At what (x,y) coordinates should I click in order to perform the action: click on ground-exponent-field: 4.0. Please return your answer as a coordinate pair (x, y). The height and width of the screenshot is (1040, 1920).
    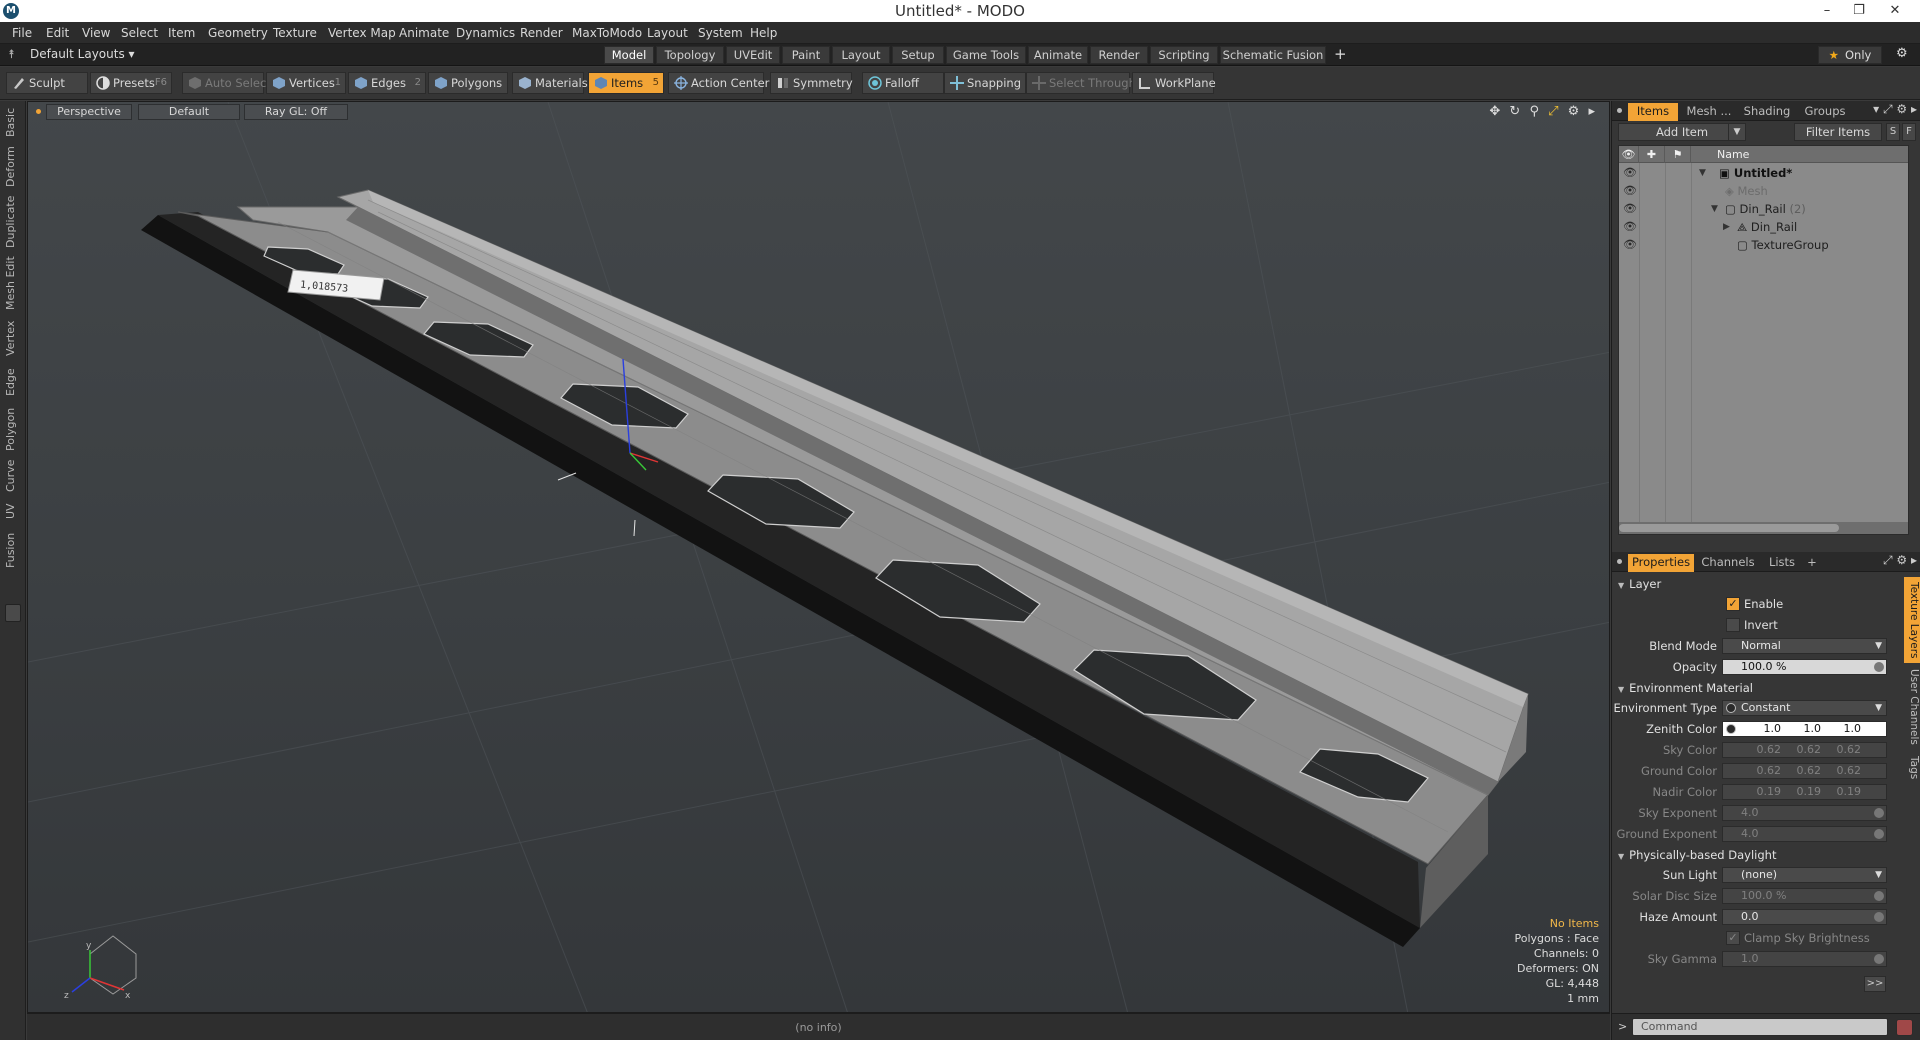
    Looking at the image, I should click on (1804, 834).